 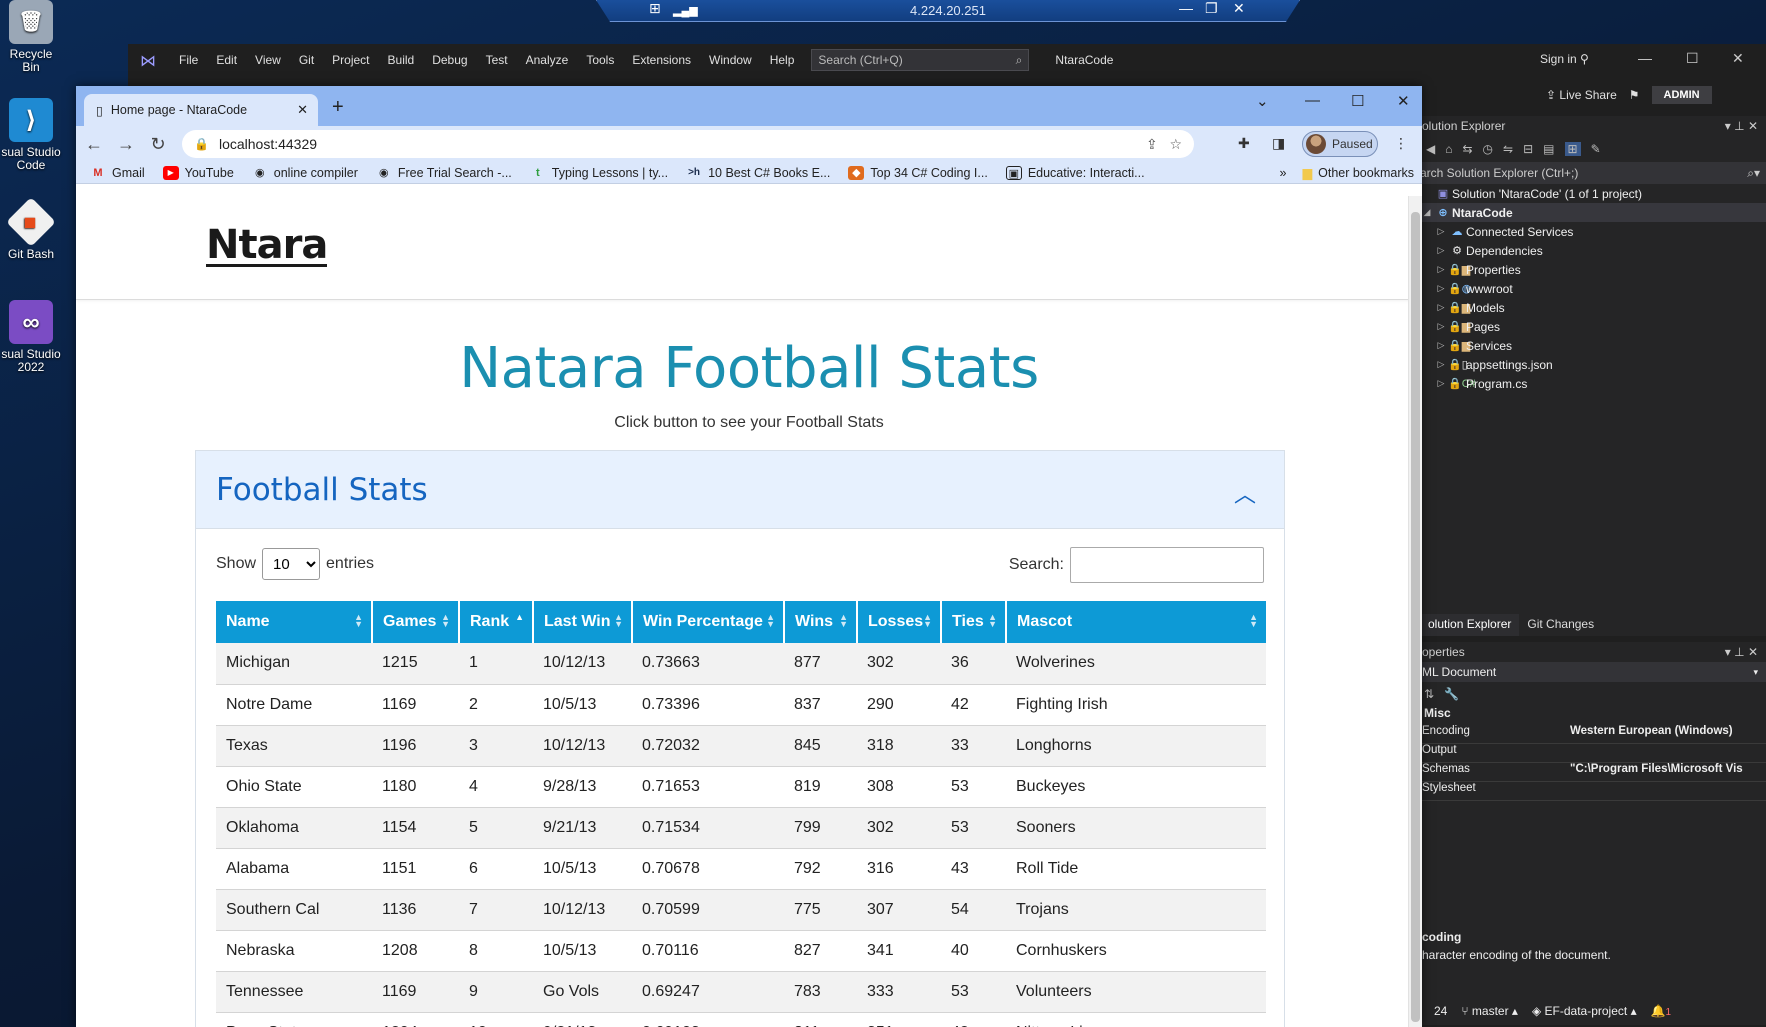 I want to click on solution-explorer-search: arch Solution Explorer (Ctrl+;) ⌕▾, so click(x=1593, y=173).